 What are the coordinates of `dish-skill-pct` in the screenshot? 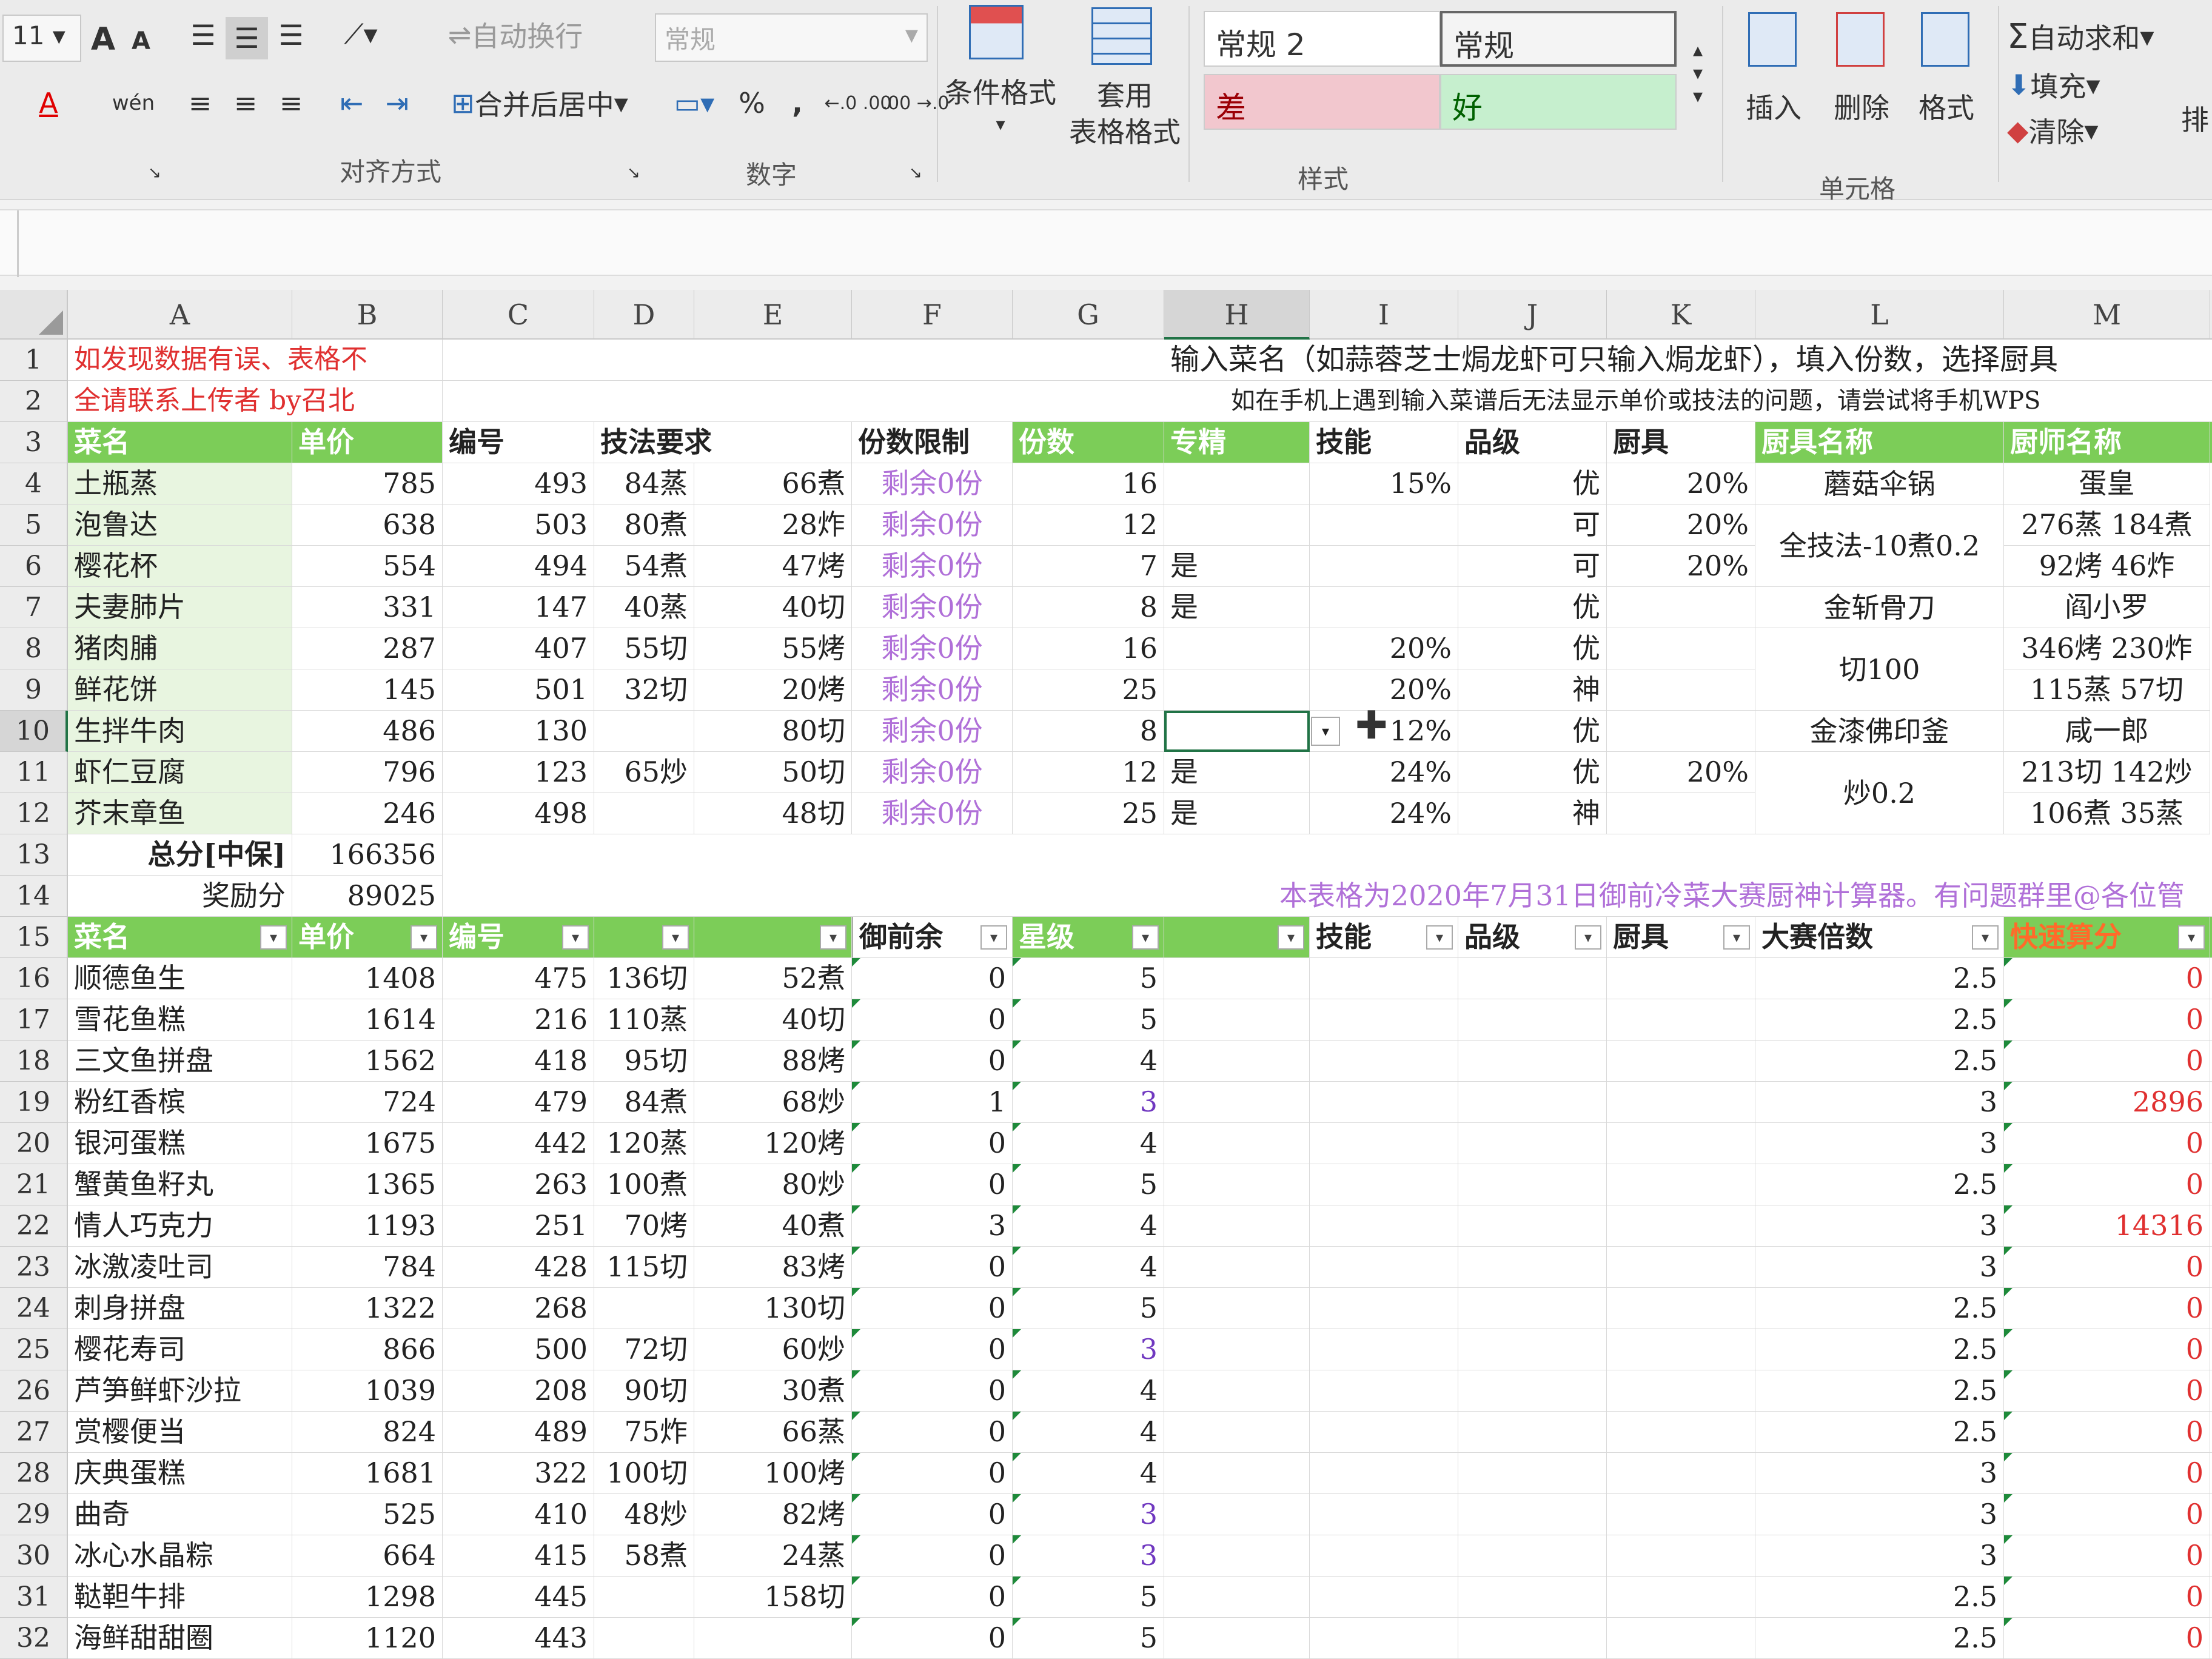 It's located at (1384, 525).